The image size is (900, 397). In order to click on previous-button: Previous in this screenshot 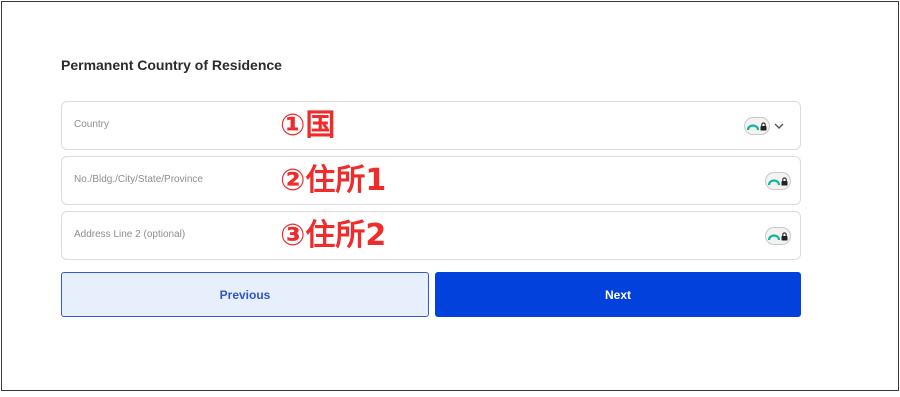, I will do `click(245, 294)`.